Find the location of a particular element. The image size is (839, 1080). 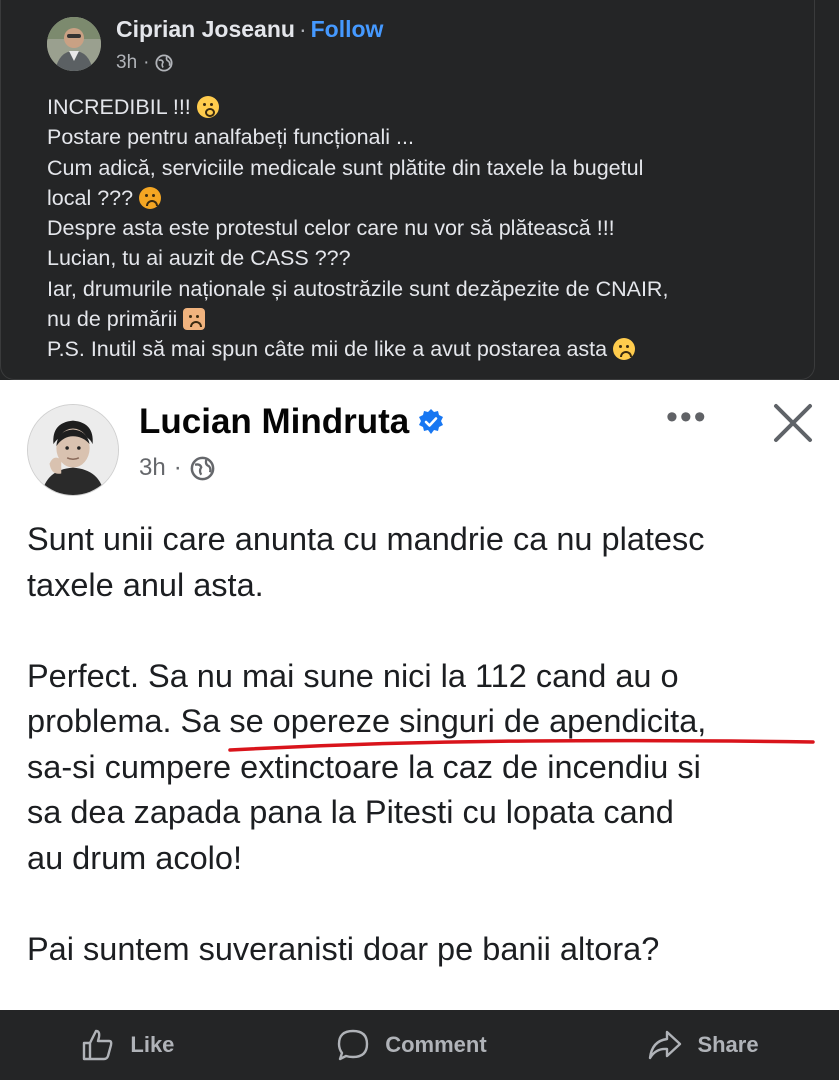

follow-button: Follow is located at coordinates (347, 29).